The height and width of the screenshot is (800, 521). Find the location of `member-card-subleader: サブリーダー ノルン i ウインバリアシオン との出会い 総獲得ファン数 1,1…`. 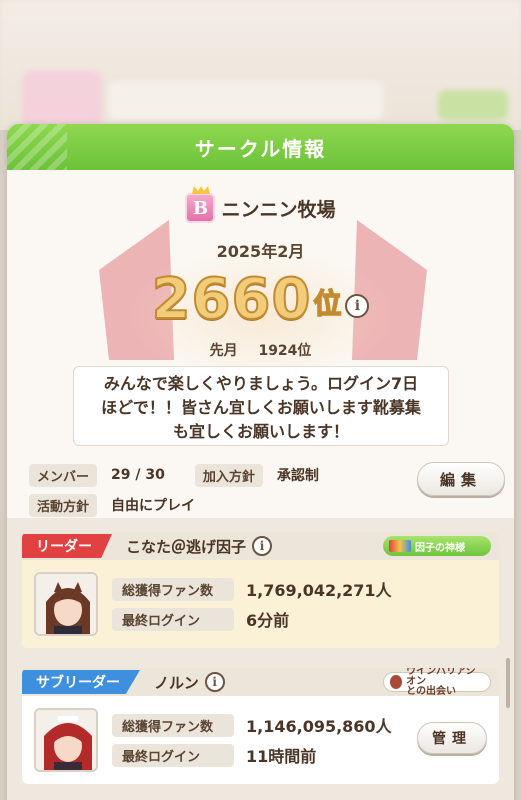

member-card-subleader: サブリーダー ノルン i ウインバリアシオン との出会い 総獲得ファン数 1,1… is located at coordinates (260, 726).